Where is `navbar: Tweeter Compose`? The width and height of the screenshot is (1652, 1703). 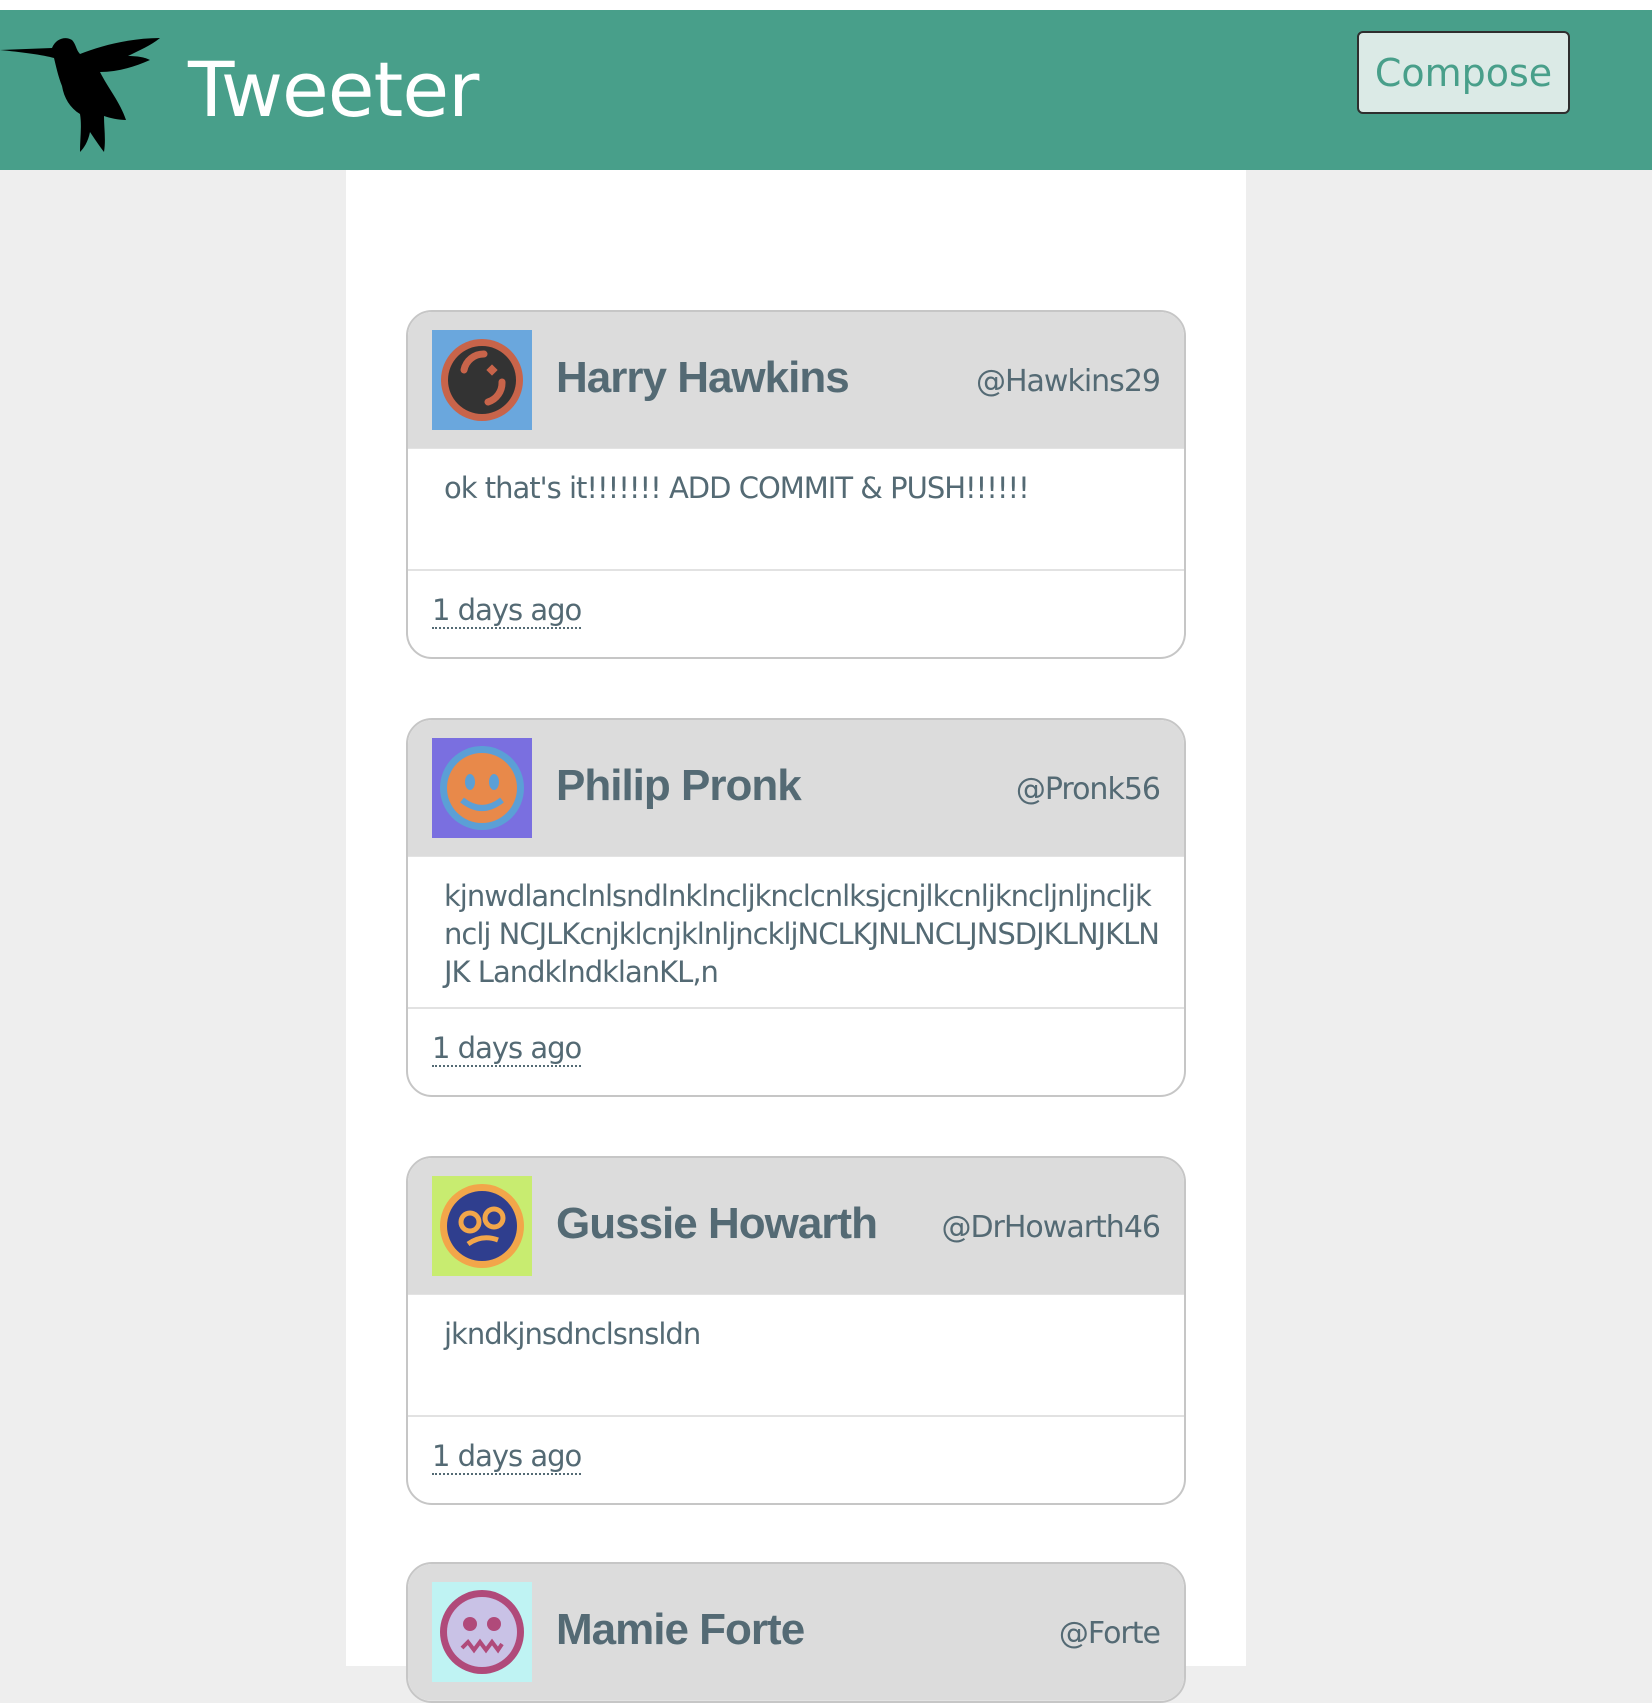
navbar: Tweeter Compose is located at coordinates (826, 90).